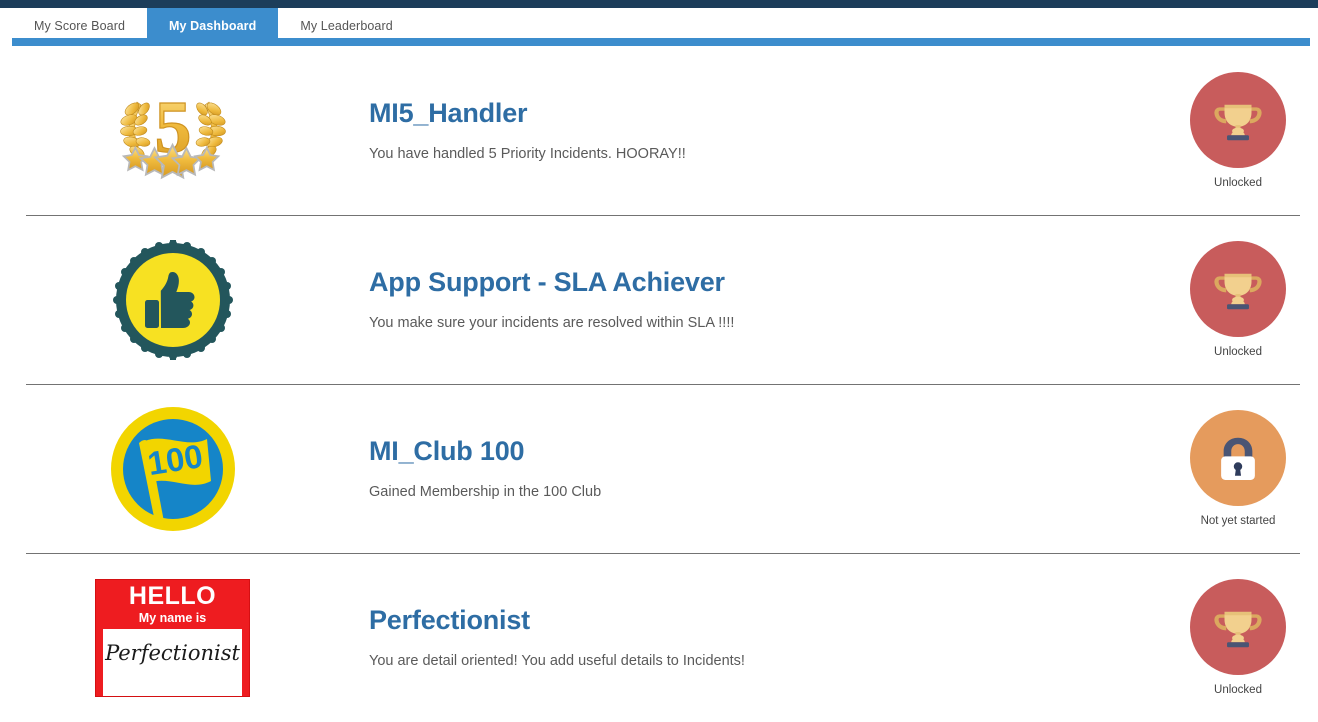 Image resolution: width=1318 pixels, height=722 pixels. I want to click on thumbs-up-seal-badge-icon, so click(172, 299).